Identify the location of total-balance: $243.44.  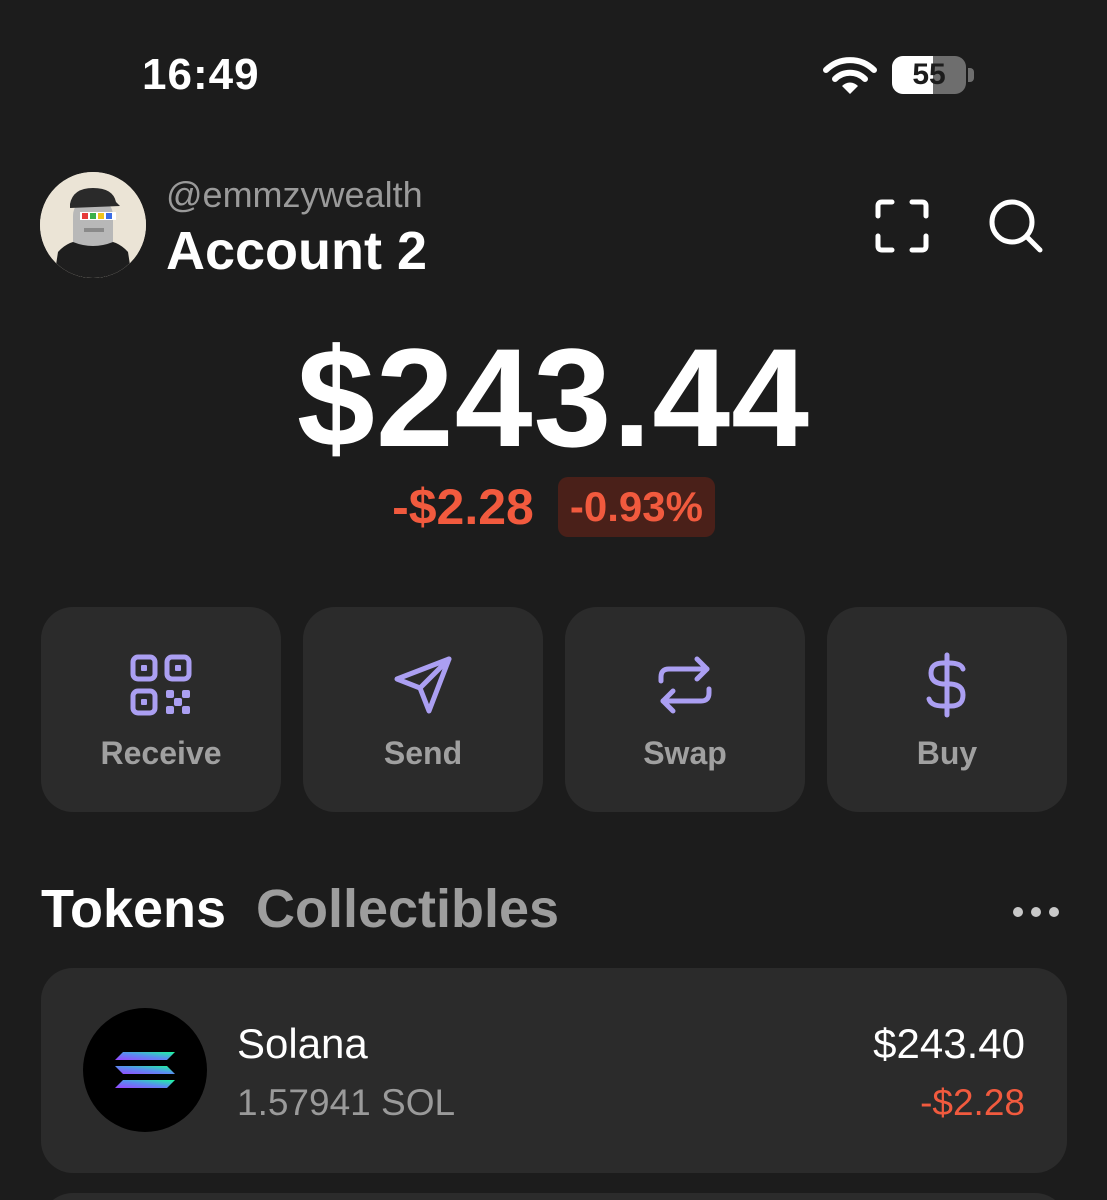
(553, 397).